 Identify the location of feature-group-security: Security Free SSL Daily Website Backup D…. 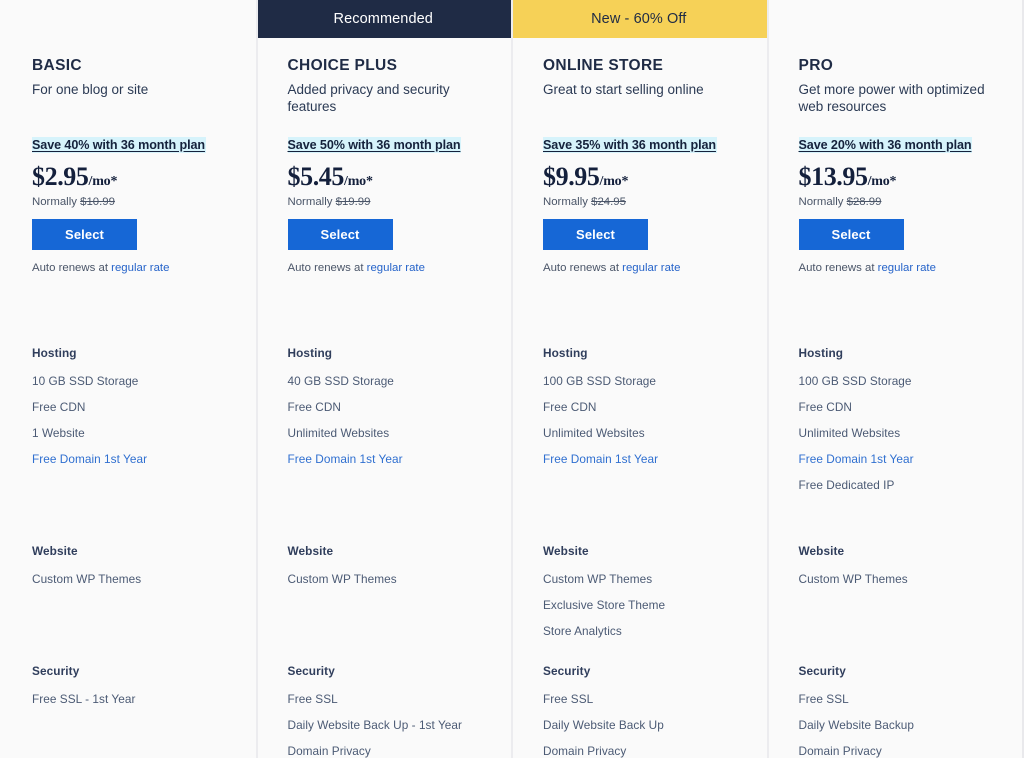
(903, 711).